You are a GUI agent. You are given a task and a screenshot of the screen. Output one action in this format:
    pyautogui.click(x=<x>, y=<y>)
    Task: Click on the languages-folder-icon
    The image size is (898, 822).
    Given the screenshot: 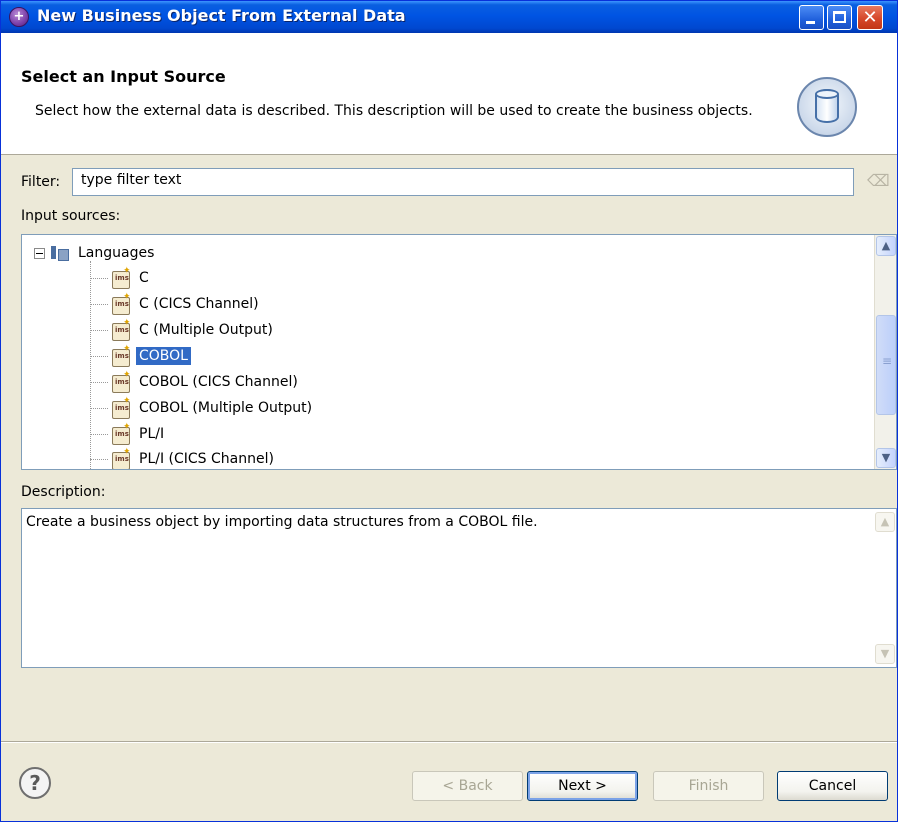 What is the action you would take?
    pyautogui.click(x=59, y=253)
    